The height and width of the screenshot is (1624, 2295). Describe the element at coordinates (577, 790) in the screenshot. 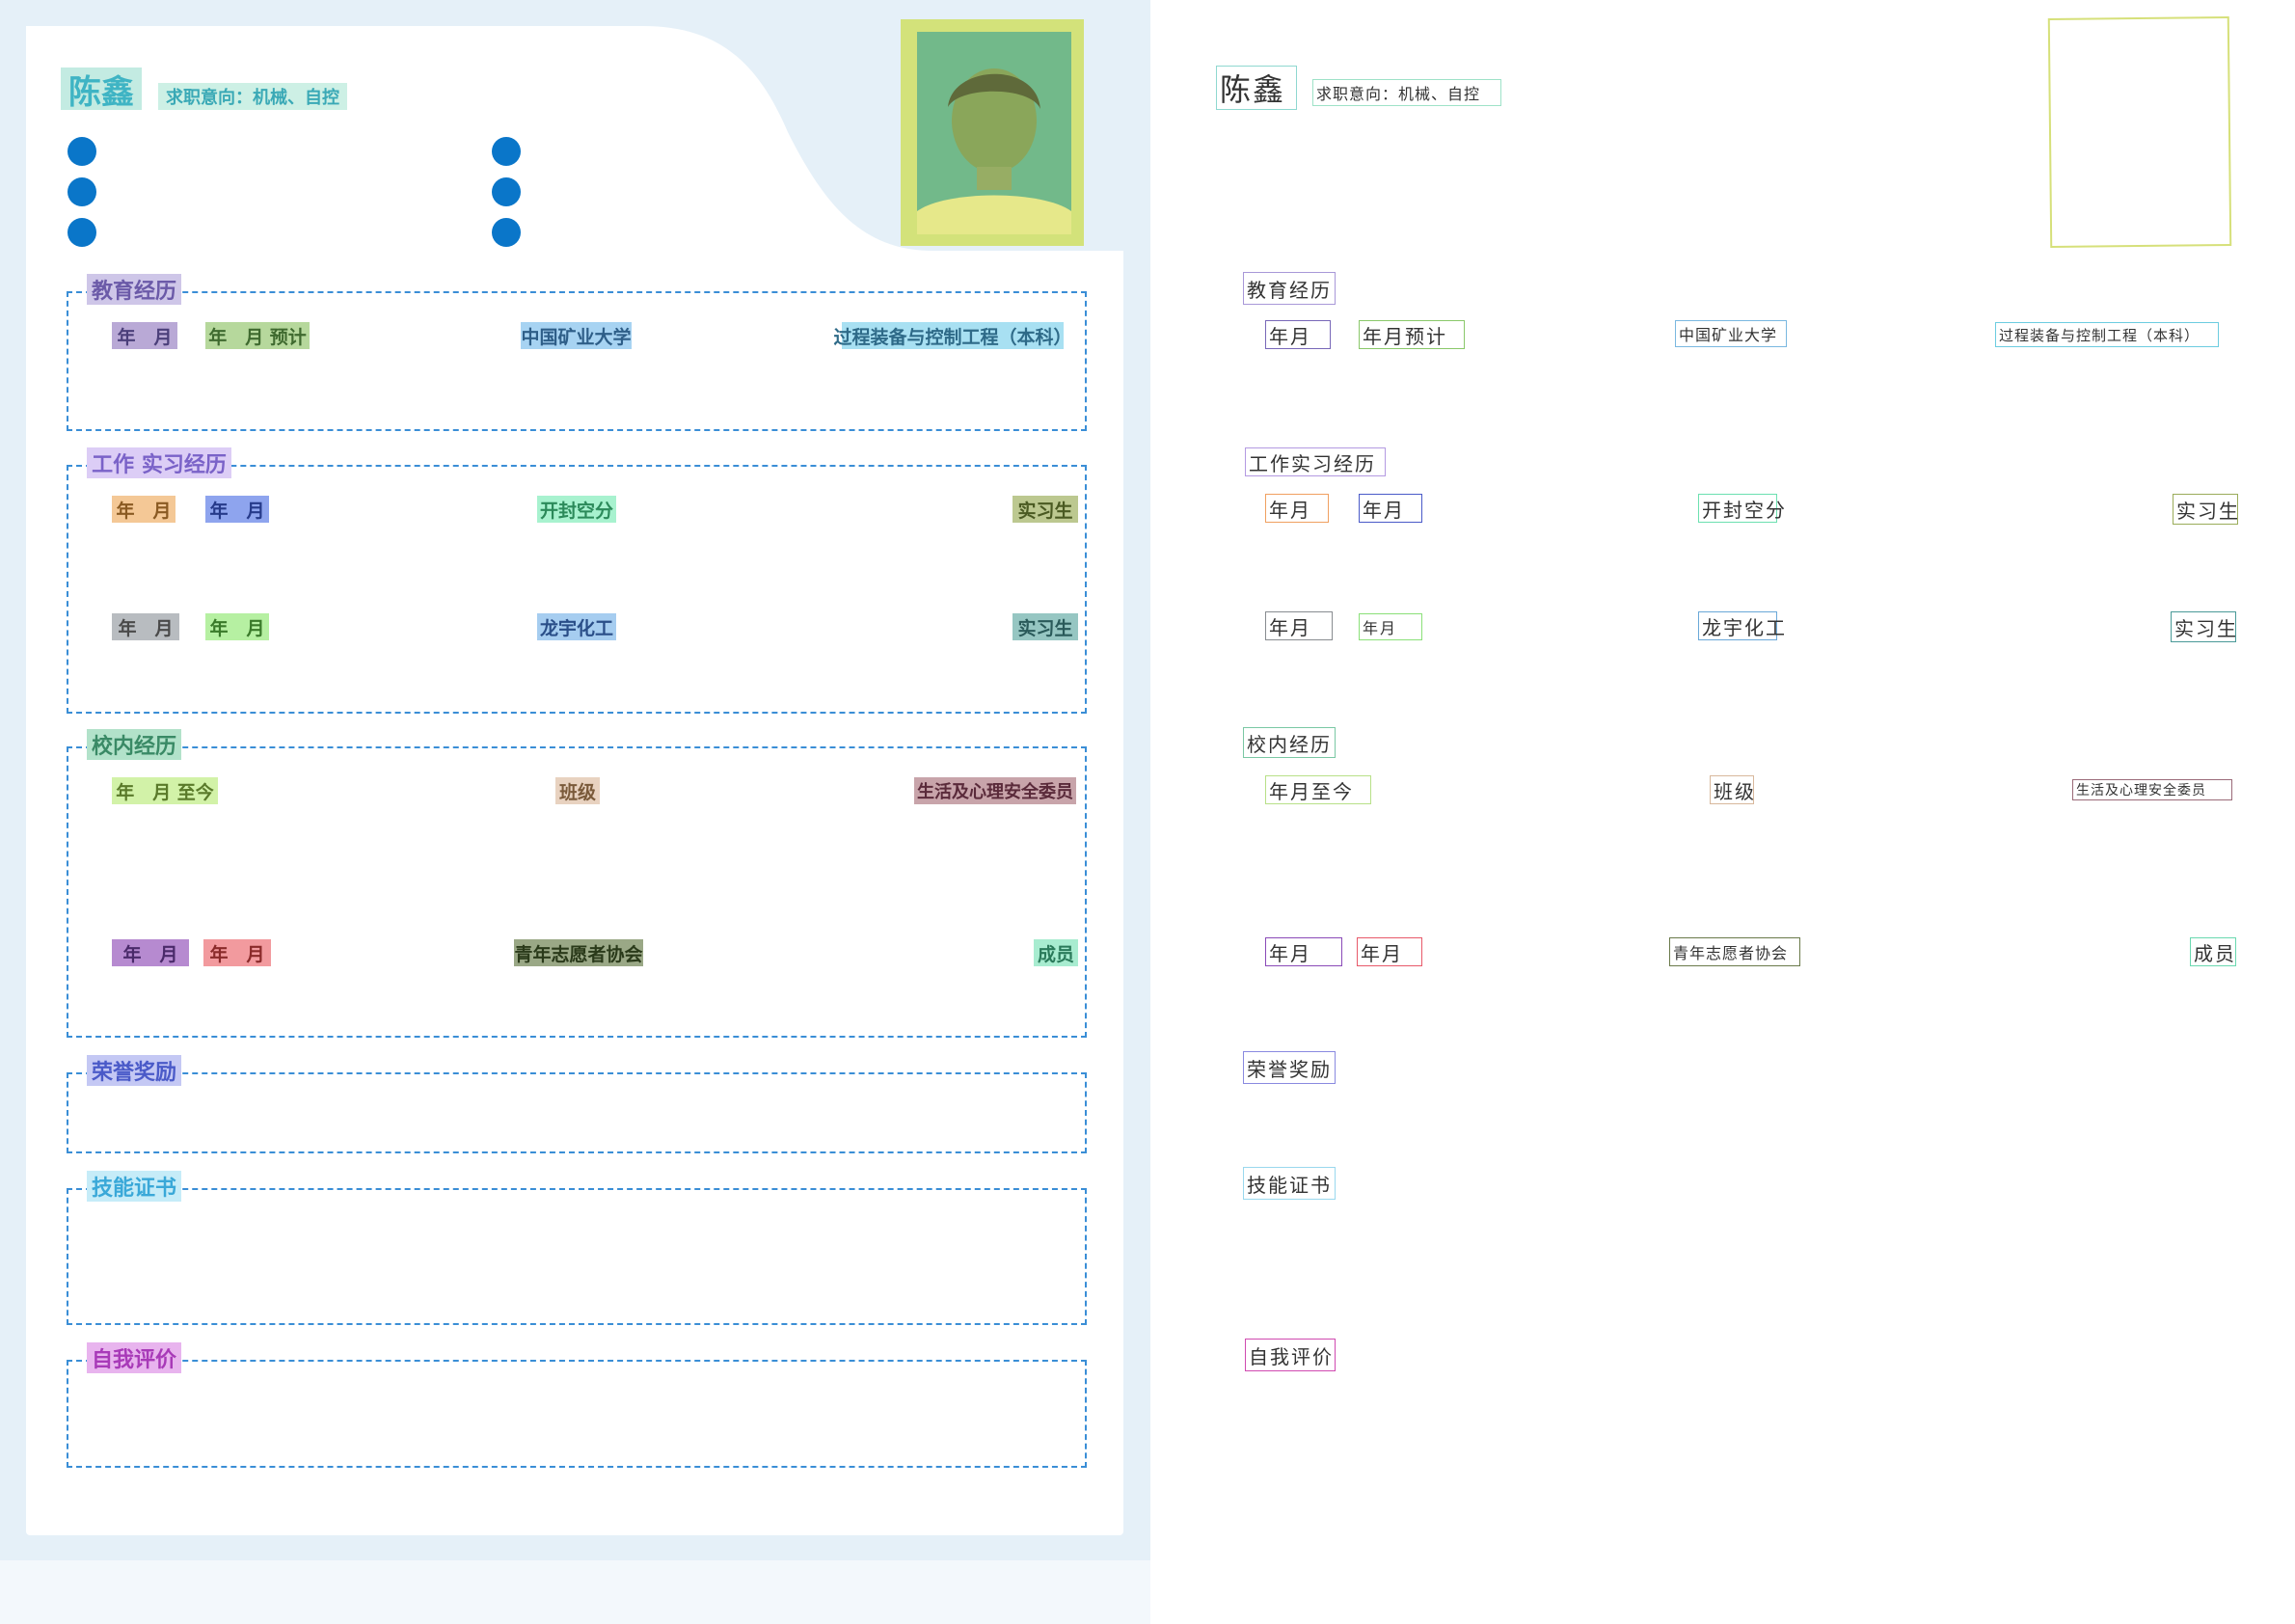

I see `campus1-org: 班级` at that location.